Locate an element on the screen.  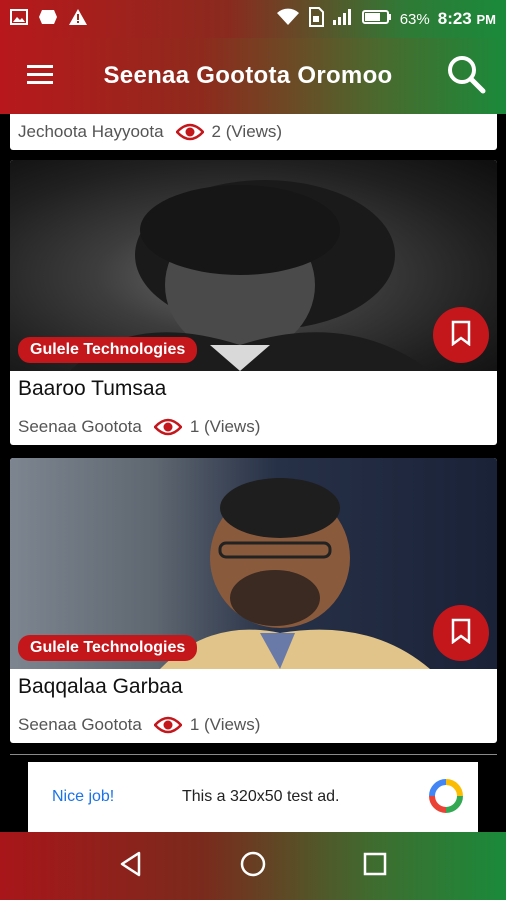
card-author: Jechoota Hayyoota is located at coordinates (91, 131).